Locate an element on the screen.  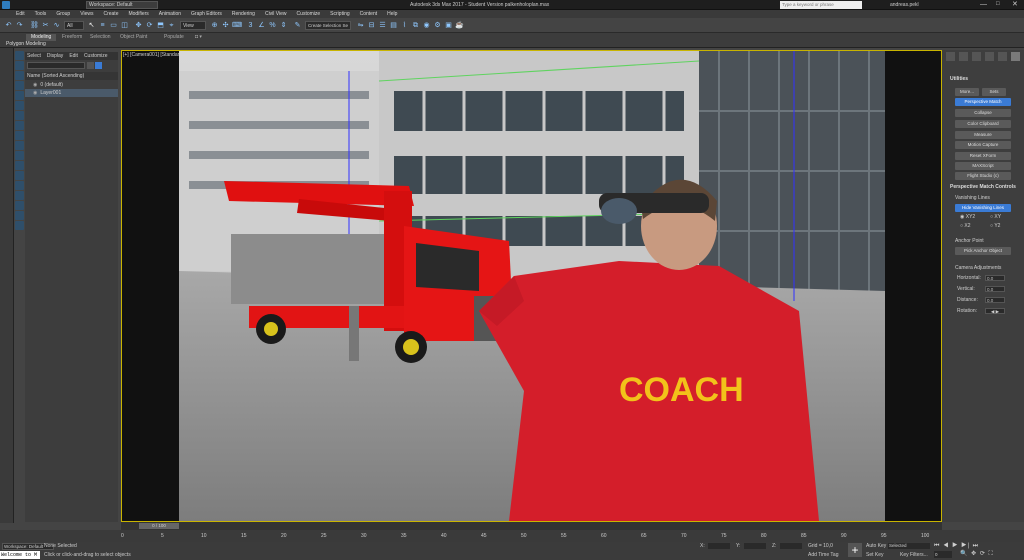
rendered-frame-window-icon: ▣ is located at coordinates (448, 25).